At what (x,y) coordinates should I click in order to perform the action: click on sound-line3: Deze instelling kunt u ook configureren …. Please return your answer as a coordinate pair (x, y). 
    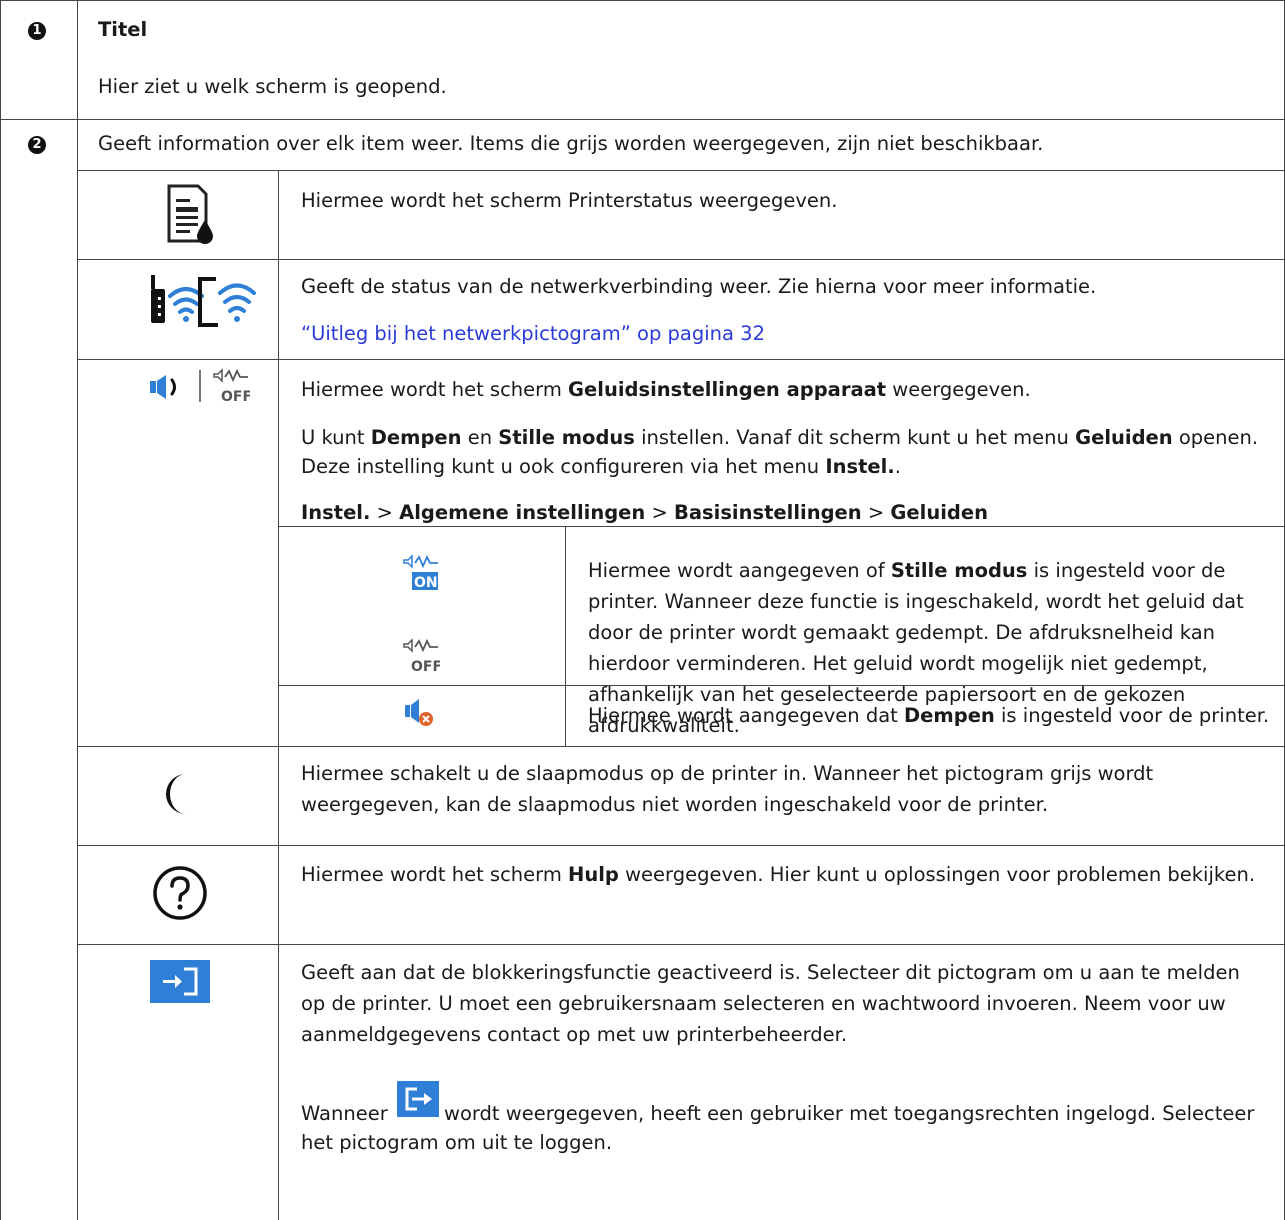
    Looking at the image, I should click on (601, 466).